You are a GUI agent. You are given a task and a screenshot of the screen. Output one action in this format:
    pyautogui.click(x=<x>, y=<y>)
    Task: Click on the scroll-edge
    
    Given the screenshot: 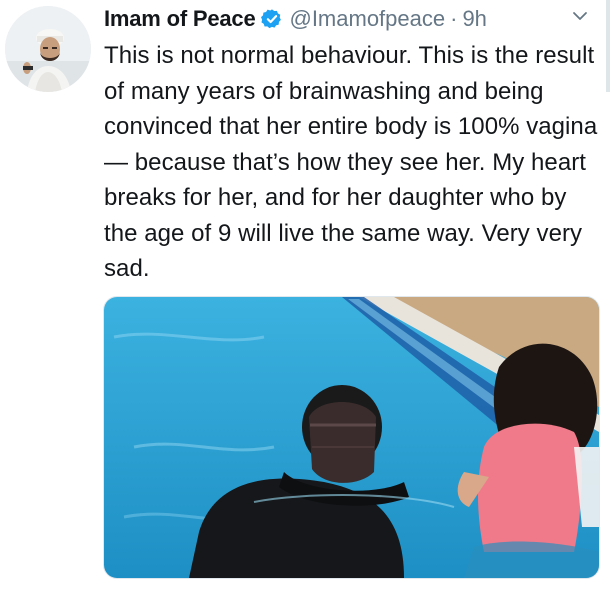 What is the action you would take?
    pyautogui.click(x=608, y=46)
    